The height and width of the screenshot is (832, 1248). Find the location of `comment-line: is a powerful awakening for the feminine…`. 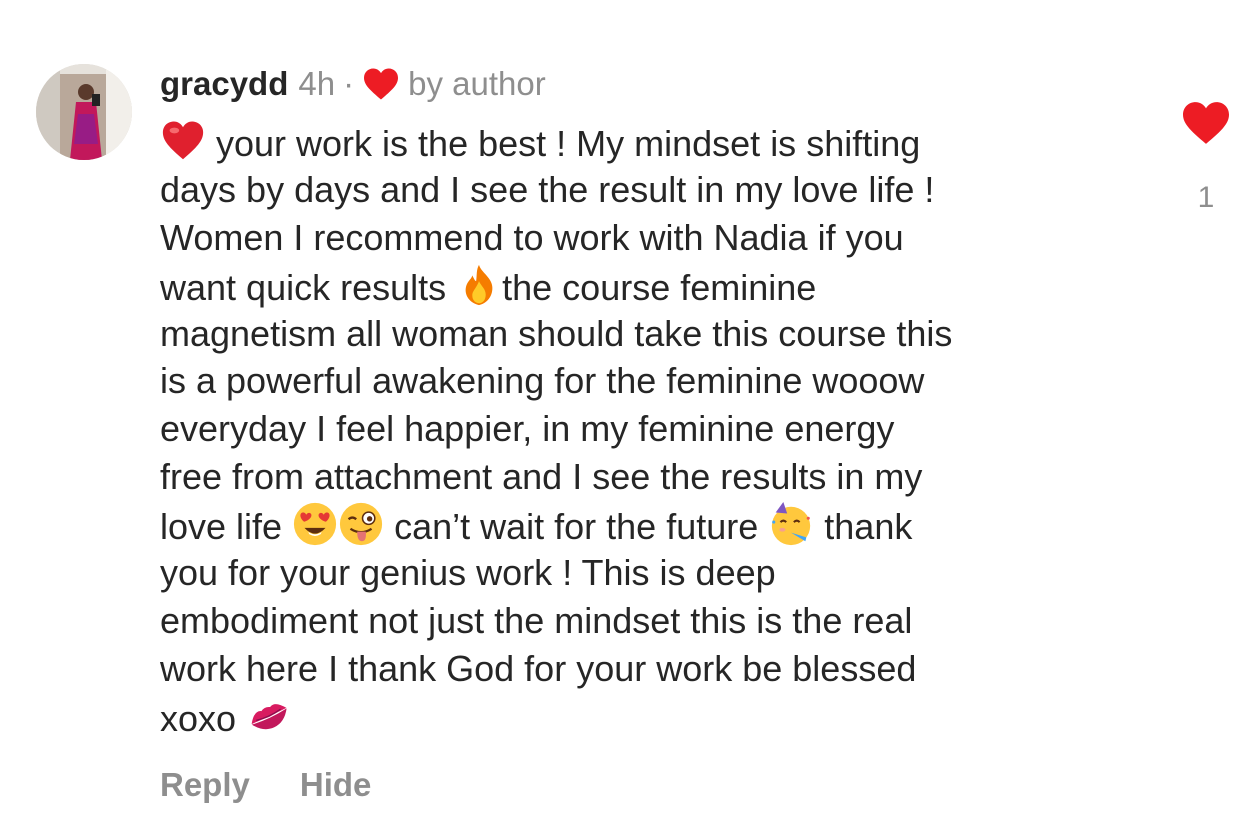

comment-line: is a powerful awakening for the feminine… is located at coordinates (542, 381).